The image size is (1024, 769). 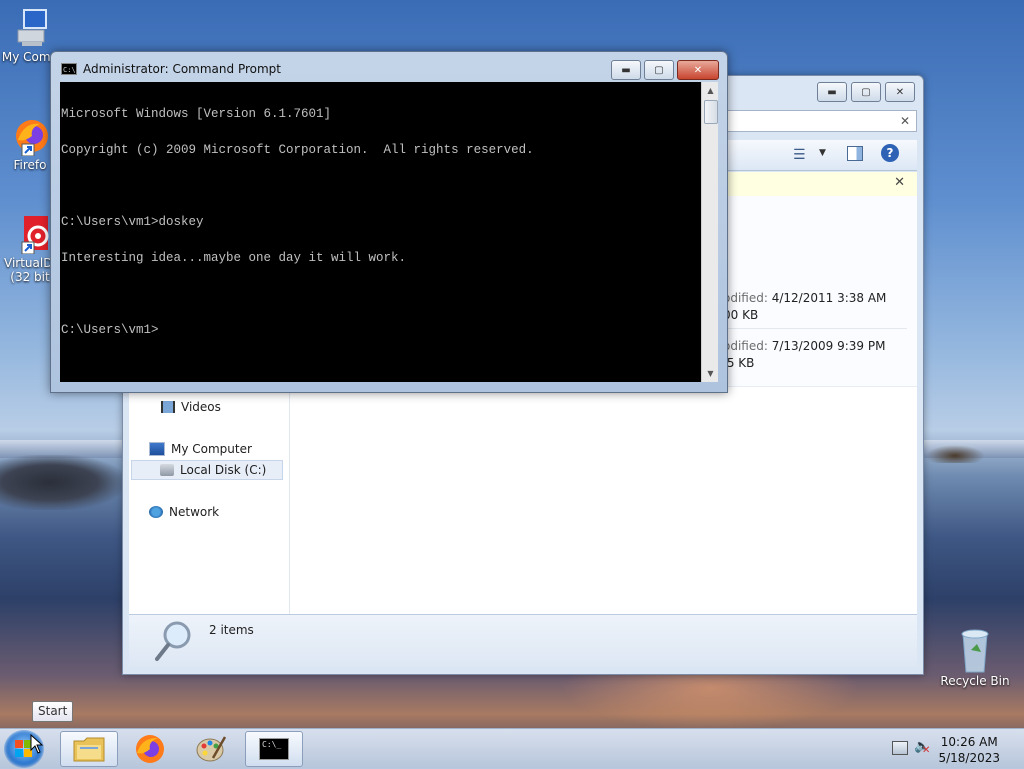 I want to click on help-icon: ?, so click(x=890, y=153).